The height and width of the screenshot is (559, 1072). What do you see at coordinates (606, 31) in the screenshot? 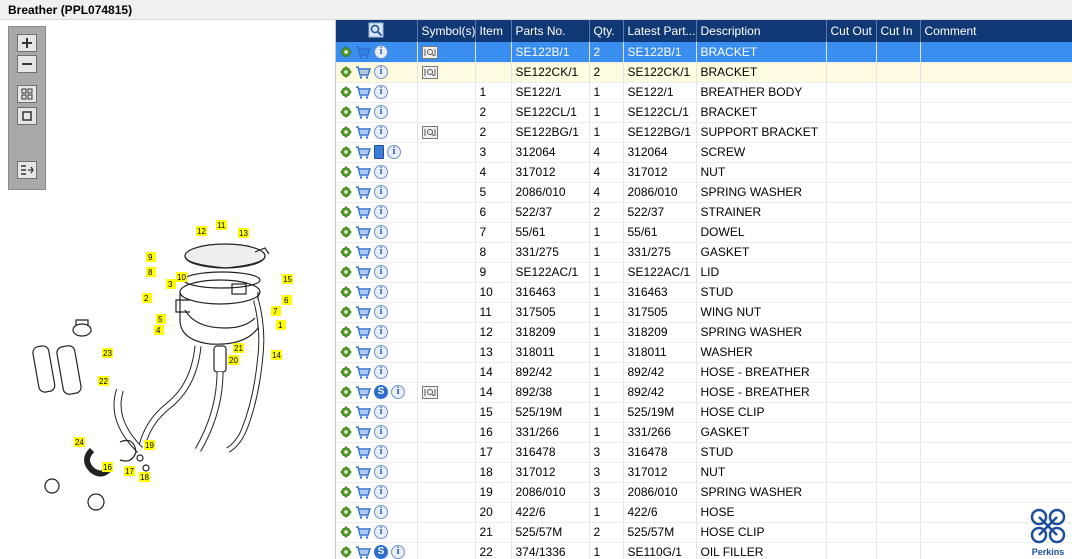
I see `column-header-qty: Qty.` at bounding box center [606, 31].